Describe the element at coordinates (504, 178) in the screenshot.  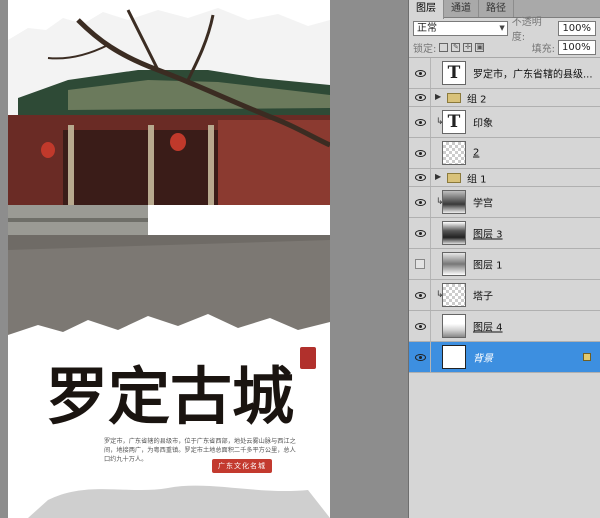
I see `layer-group-row: ▶ 组 1` at that location.